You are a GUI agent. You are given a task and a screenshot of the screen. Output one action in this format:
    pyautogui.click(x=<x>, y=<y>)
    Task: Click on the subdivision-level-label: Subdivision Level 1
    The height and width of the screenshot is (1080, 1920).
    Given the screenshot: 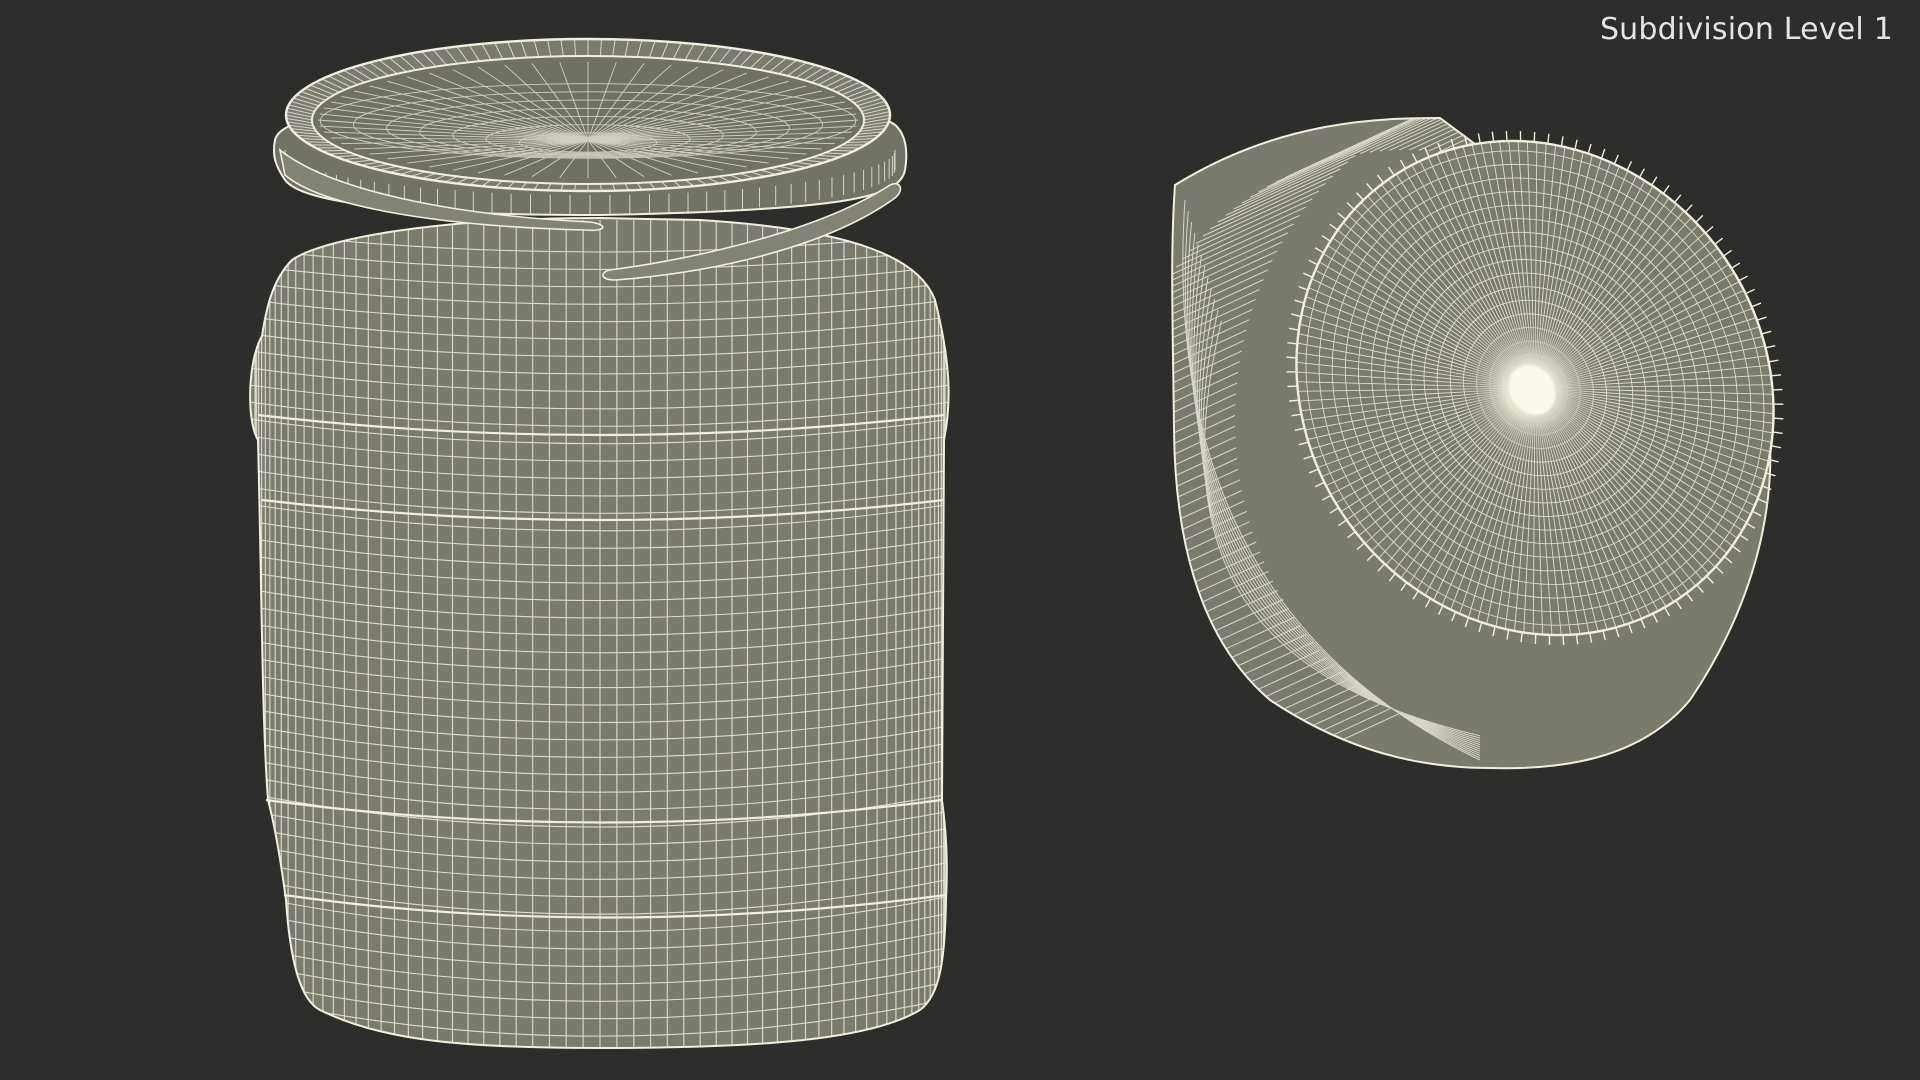 What is the action you would take?
    pyautogui.click(x=1746, y=29)
    